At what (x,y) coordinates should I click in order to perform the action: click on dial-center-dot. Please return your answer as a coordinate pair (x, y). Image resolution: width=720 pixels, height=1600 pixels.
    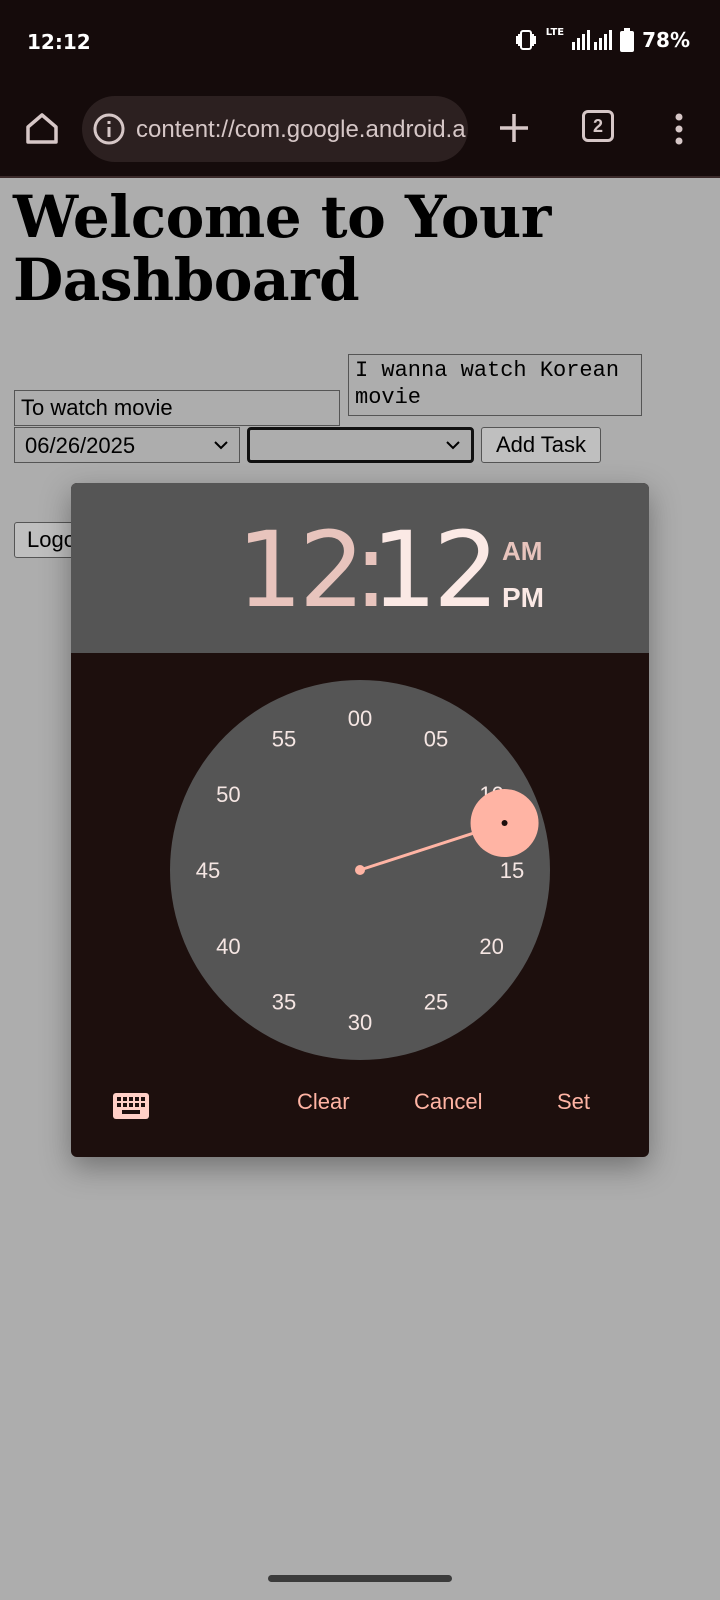
    Looking at the image, I should click on (360, 870).